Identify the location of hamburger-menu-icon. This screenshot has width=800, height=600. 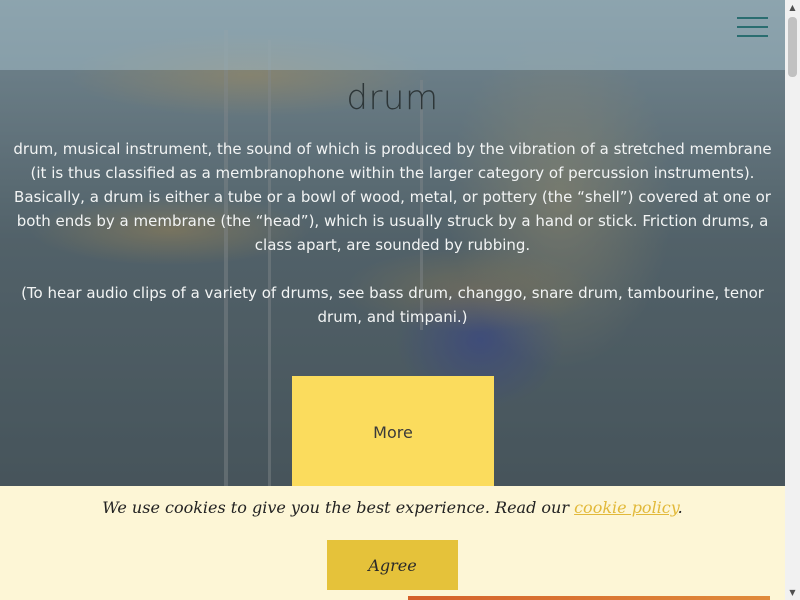
(752, 27).